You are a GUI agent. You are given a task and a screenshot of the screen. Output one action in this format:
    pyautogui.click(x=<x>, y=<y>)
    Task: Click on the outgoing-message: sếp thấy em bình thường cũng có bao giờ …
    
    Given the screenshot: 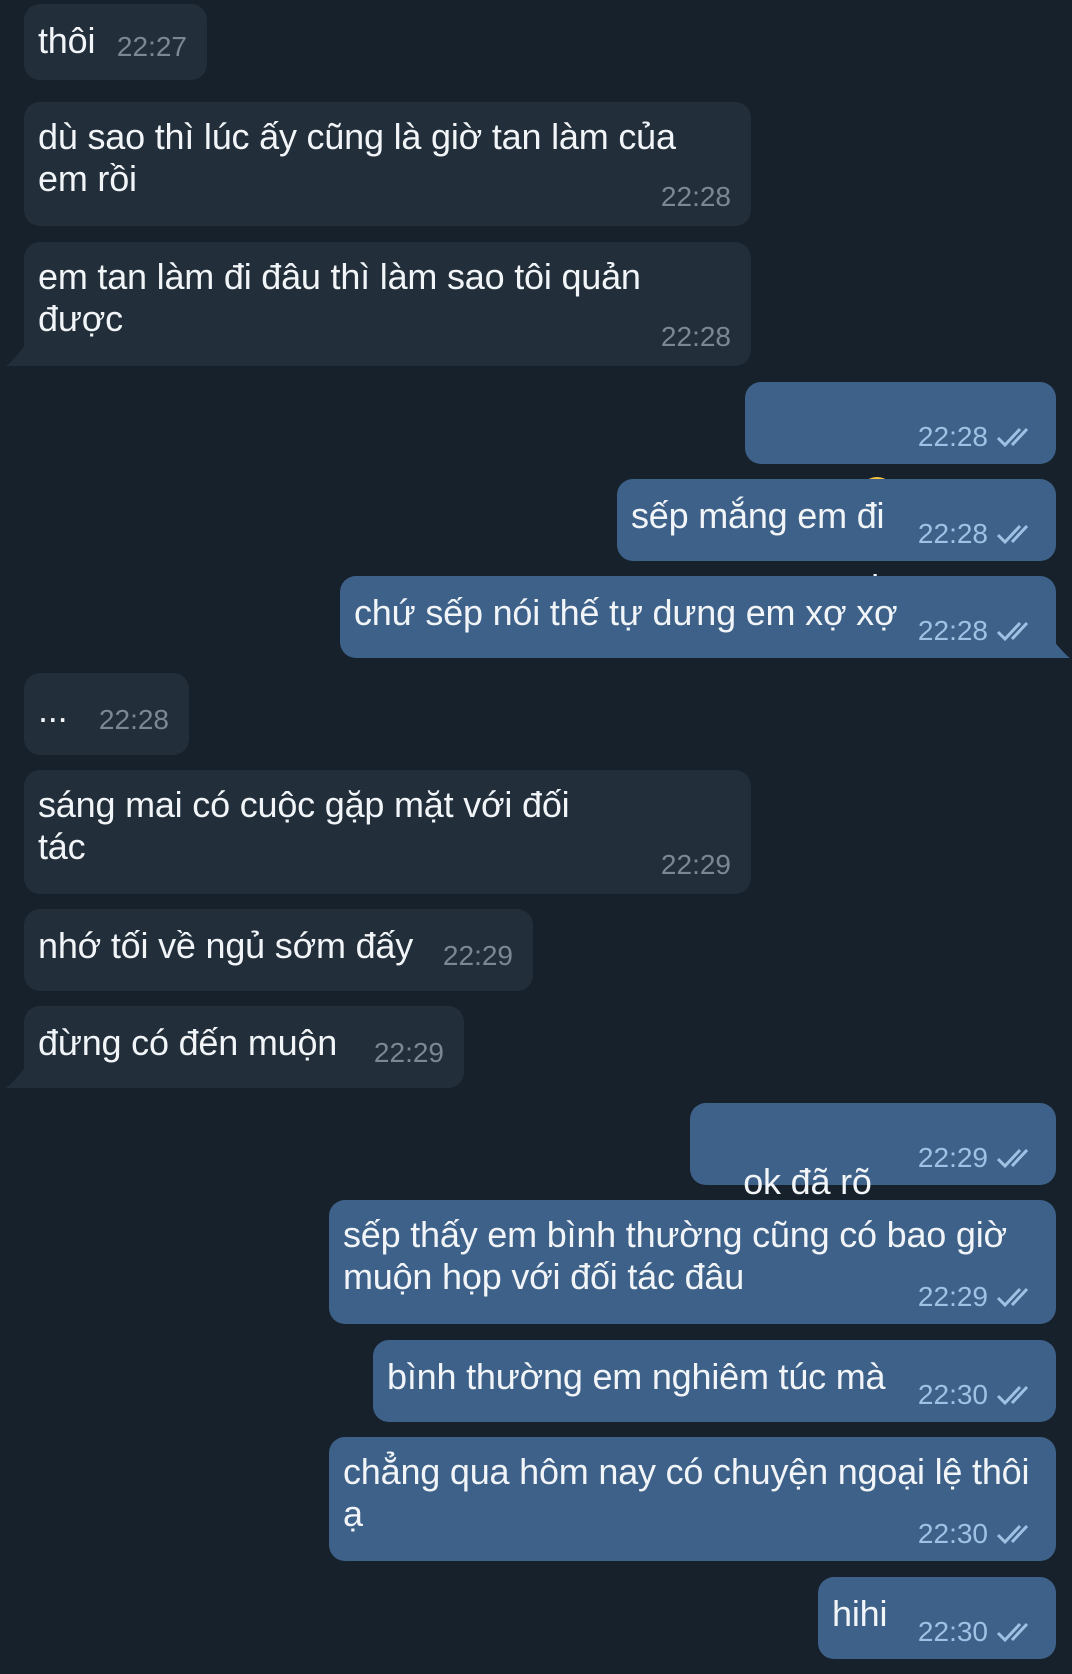 What is the action you would take?
    pyautogui.click(x=692, y=1262)
    